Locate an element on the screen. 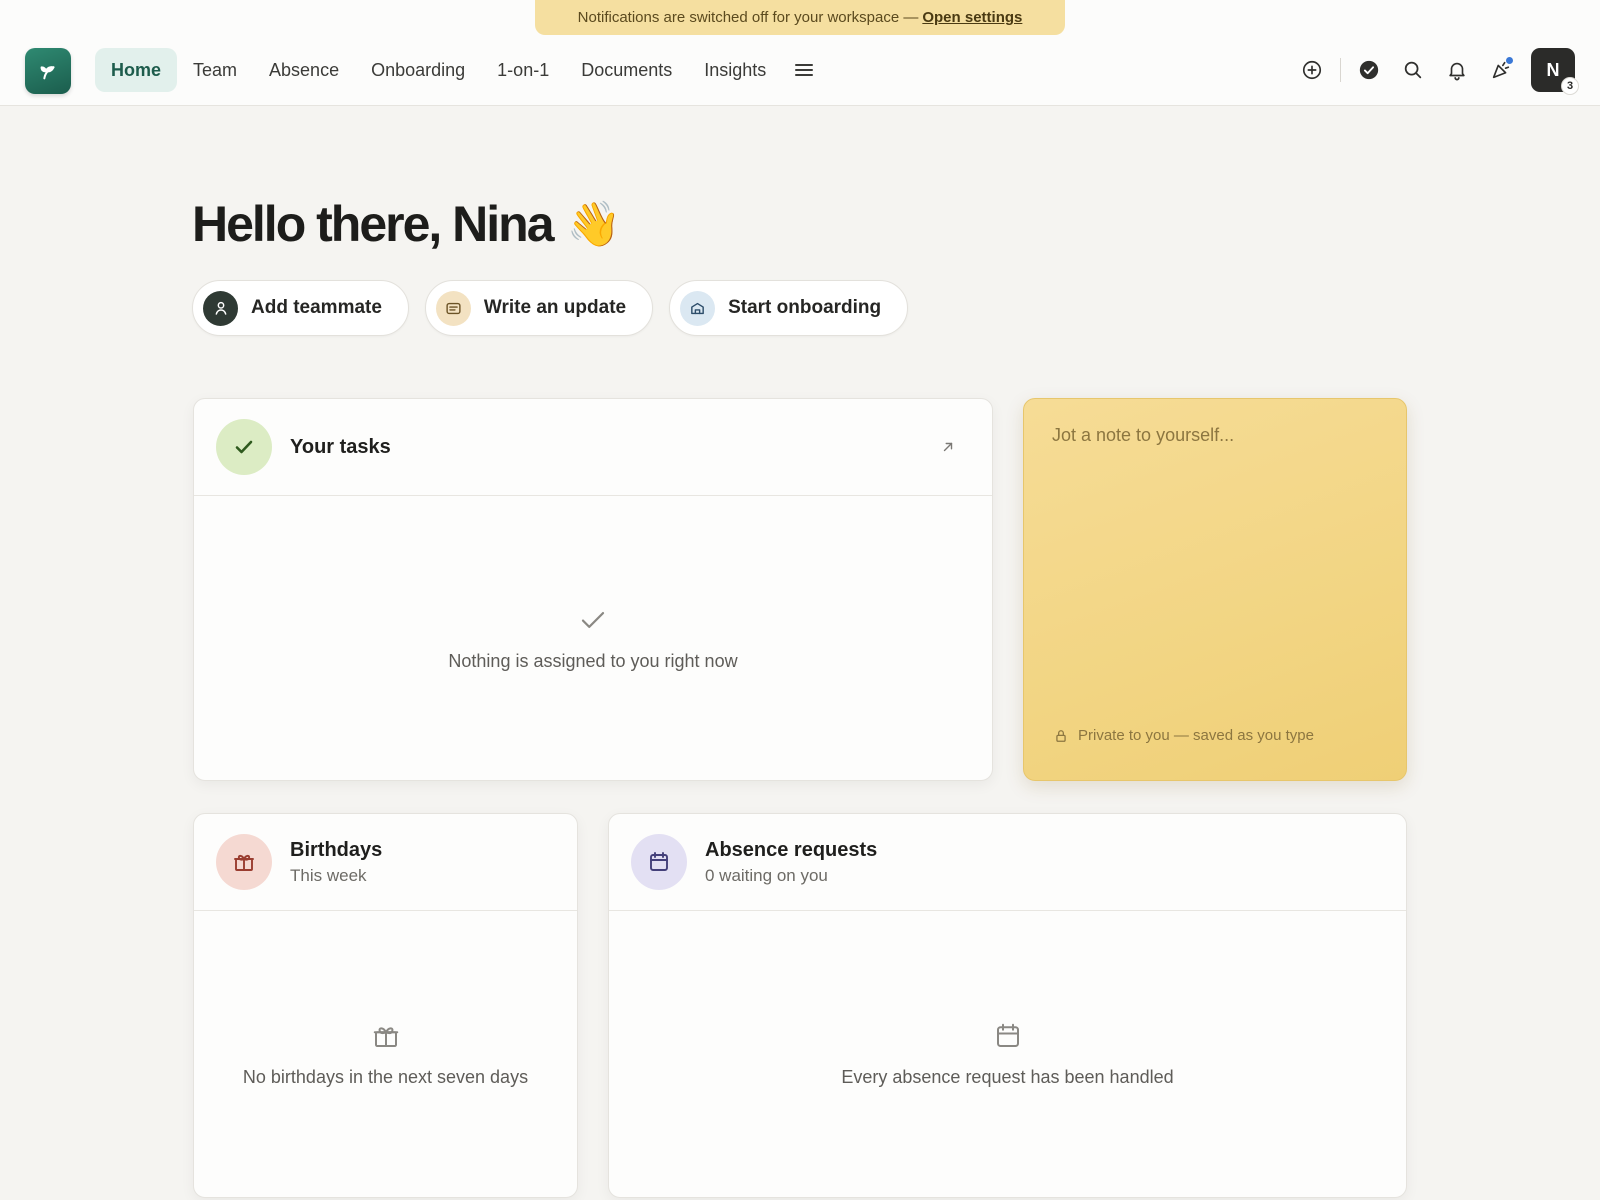  party-popper-icon is located at coordinates (1501, 70).